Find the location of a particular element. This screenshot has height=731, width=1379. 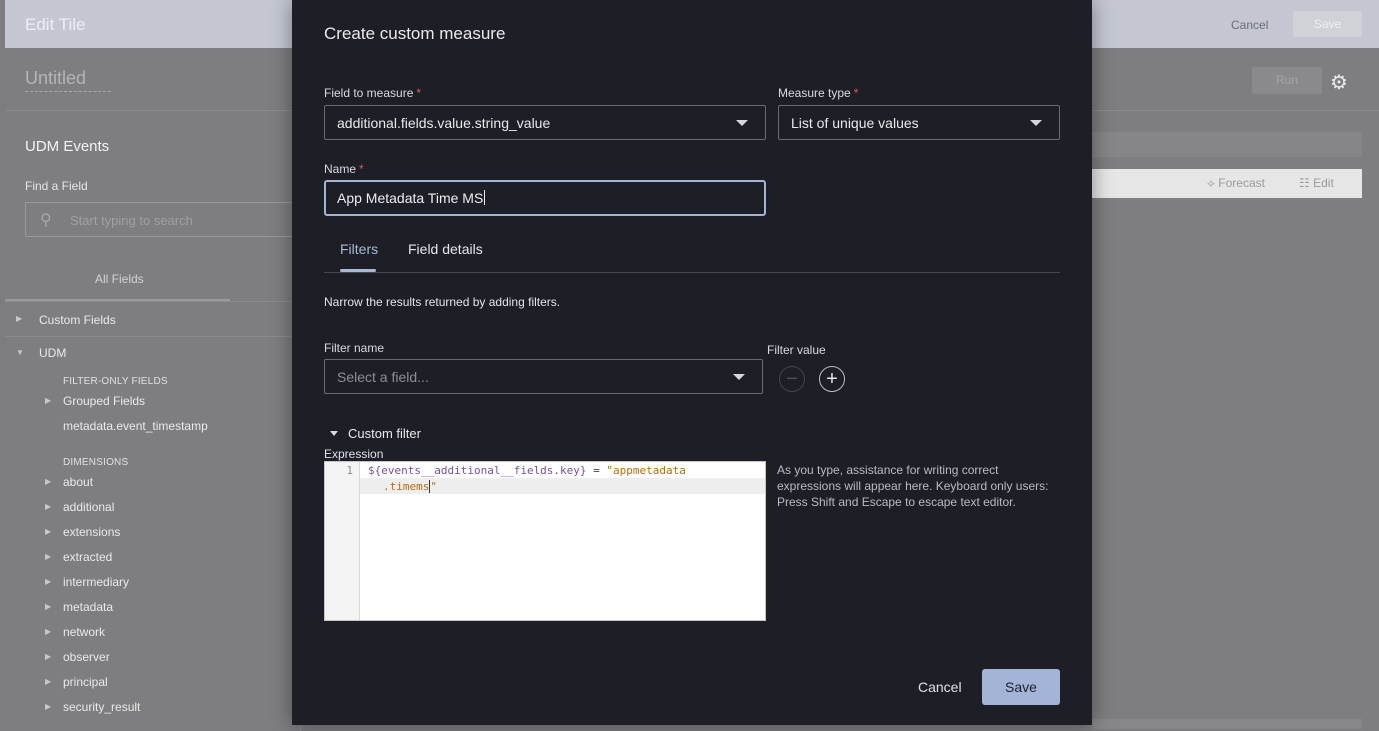

tab-field-details: Field details is located at coordinates (445, 249).